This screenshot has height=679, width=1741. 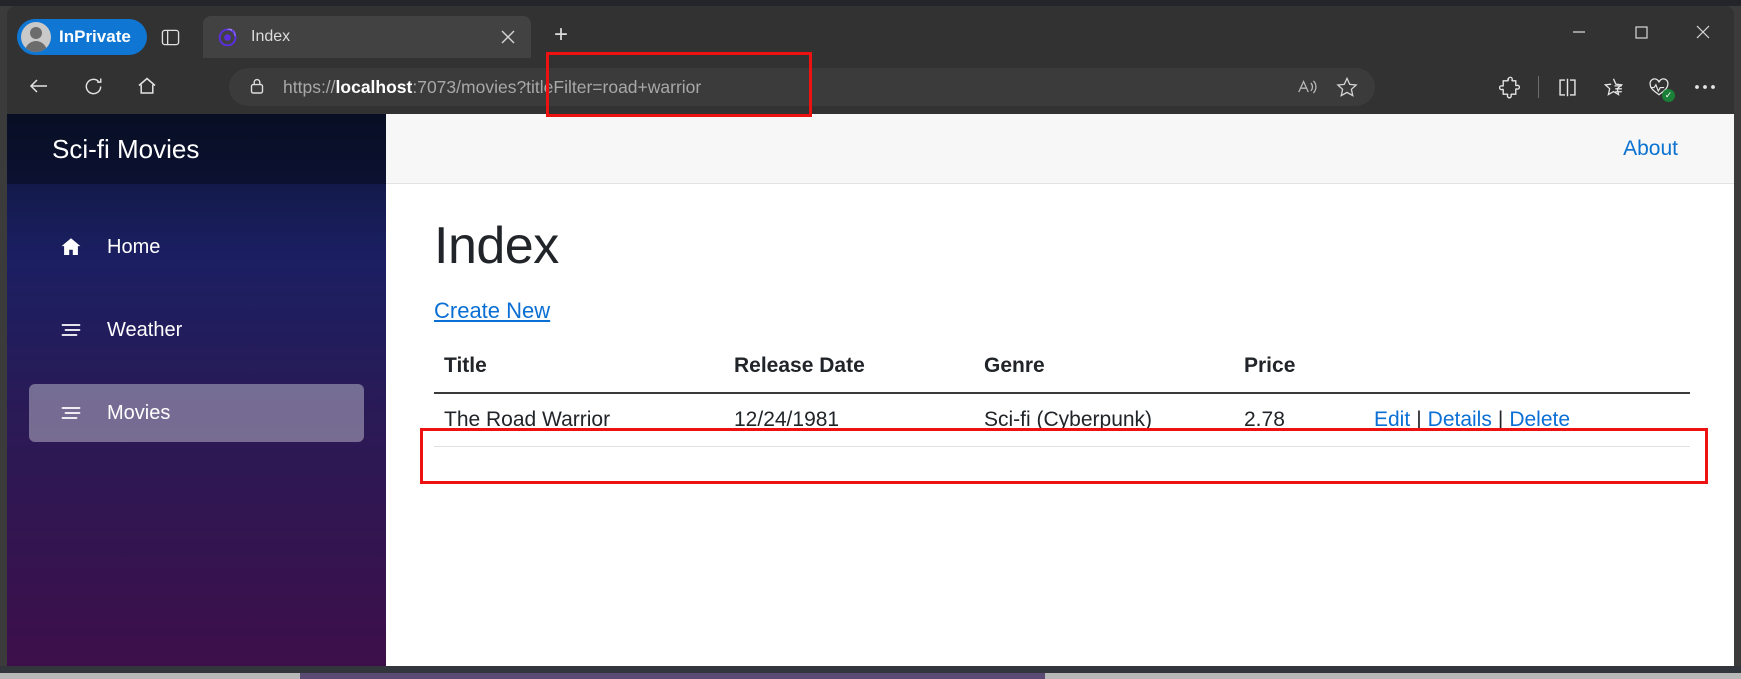 What do you see at coordinates (1567, 87) in the screenshot?
I see `split-screen-icon` at bounding box center [1567, 87].